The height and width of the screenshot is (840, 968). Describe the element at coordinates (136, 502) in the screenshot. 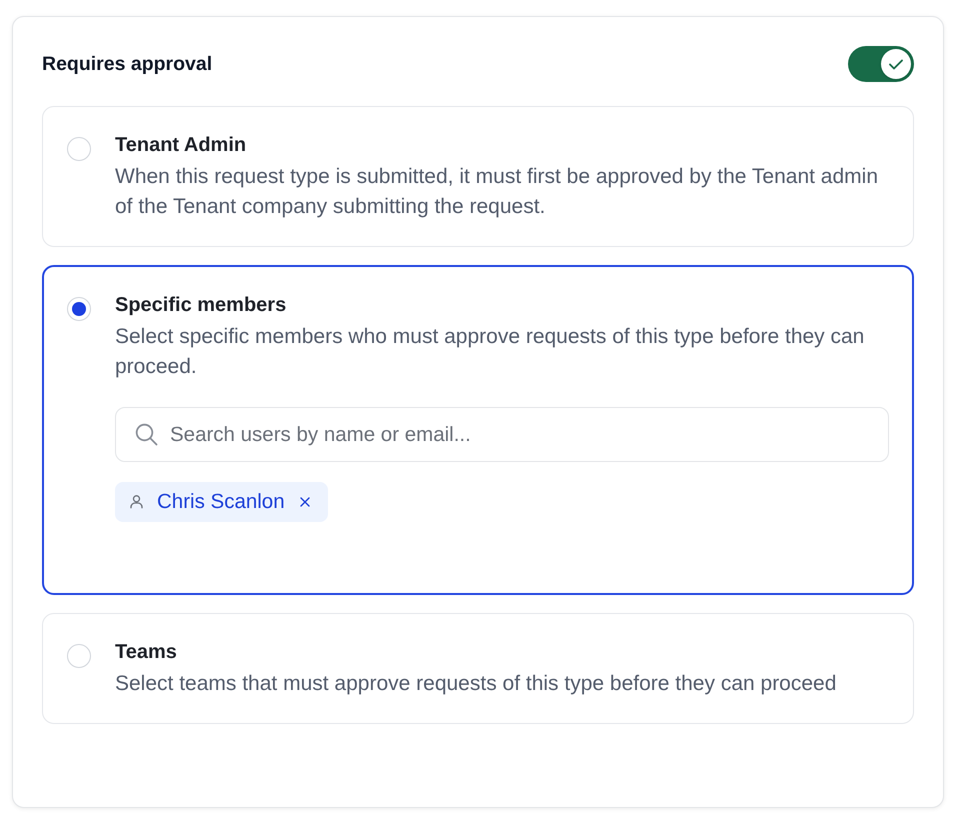

I see `person-icon` at that location.